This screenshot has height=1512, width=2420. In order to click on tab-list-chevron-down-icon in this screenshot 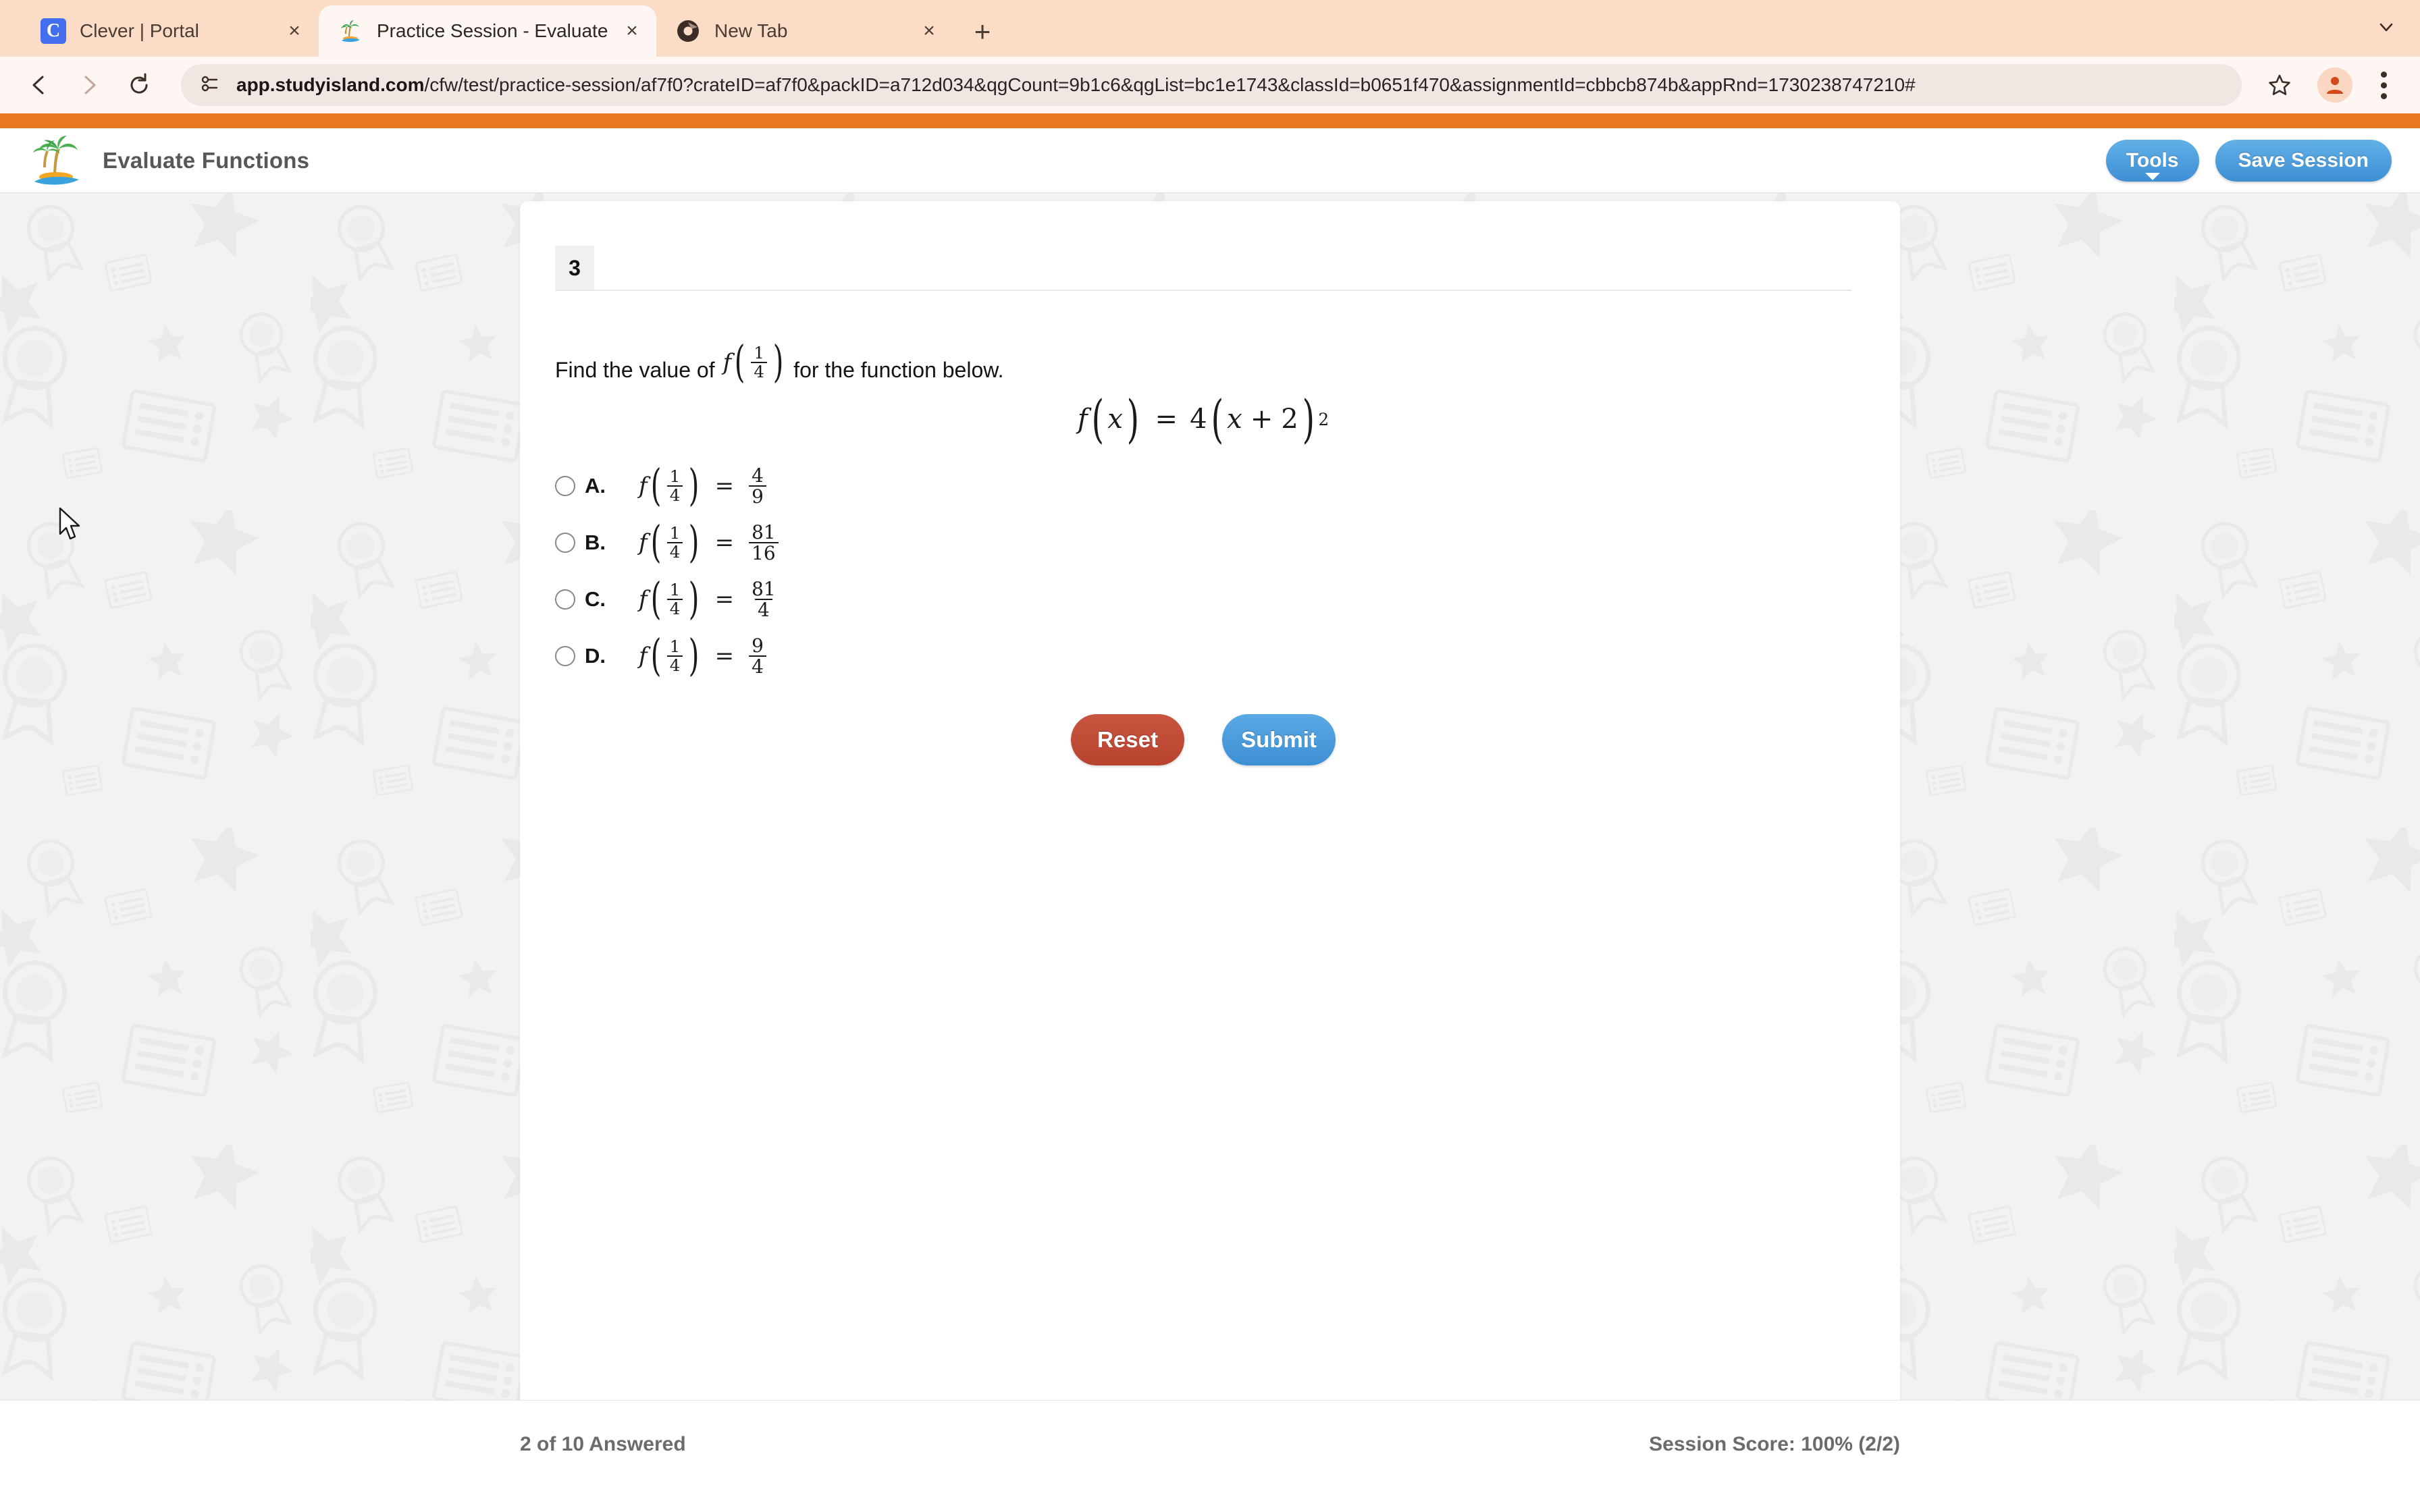, I will do `click(2386, 27)`.